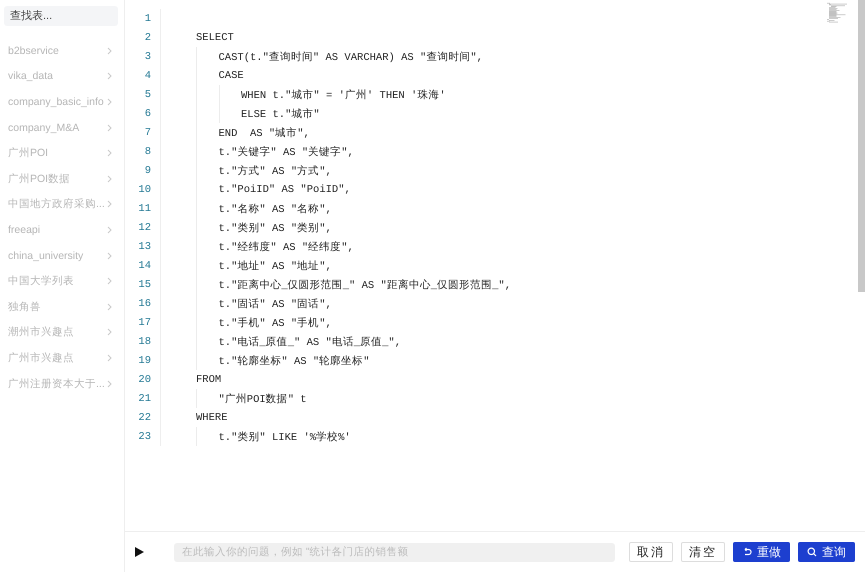  Describe the element at coordinates (651, 552) in the screenshot. I see `action-button: 取消` at that location.